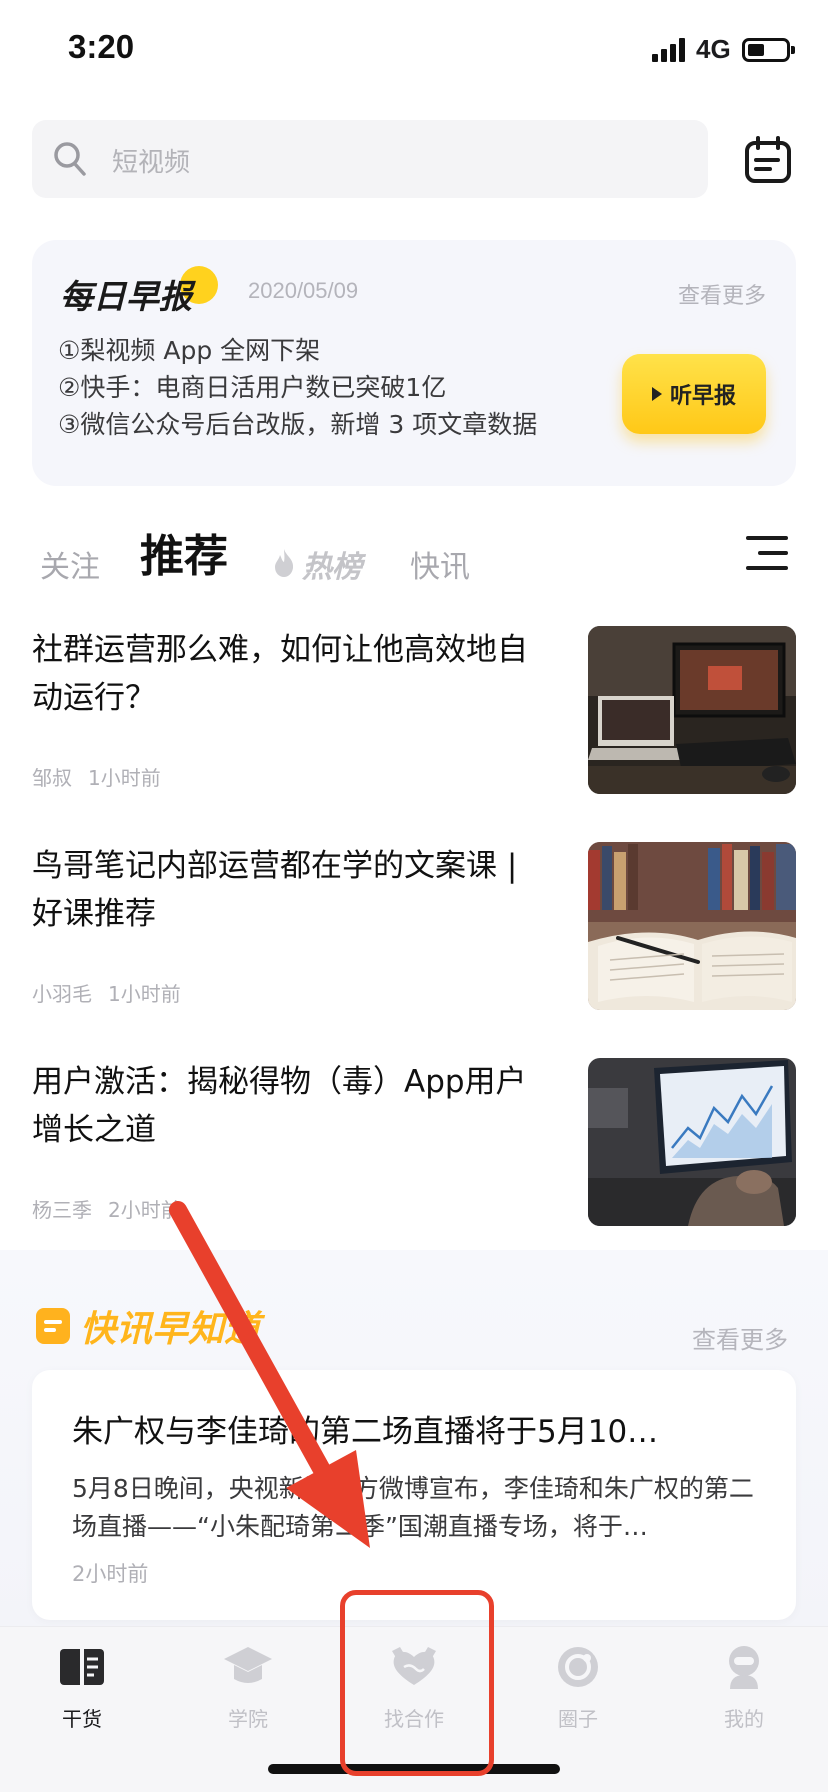 The width and height of the screenshot is (828, 1792). I want to click on listen-brief-label: 听早报, so click(702, 396).